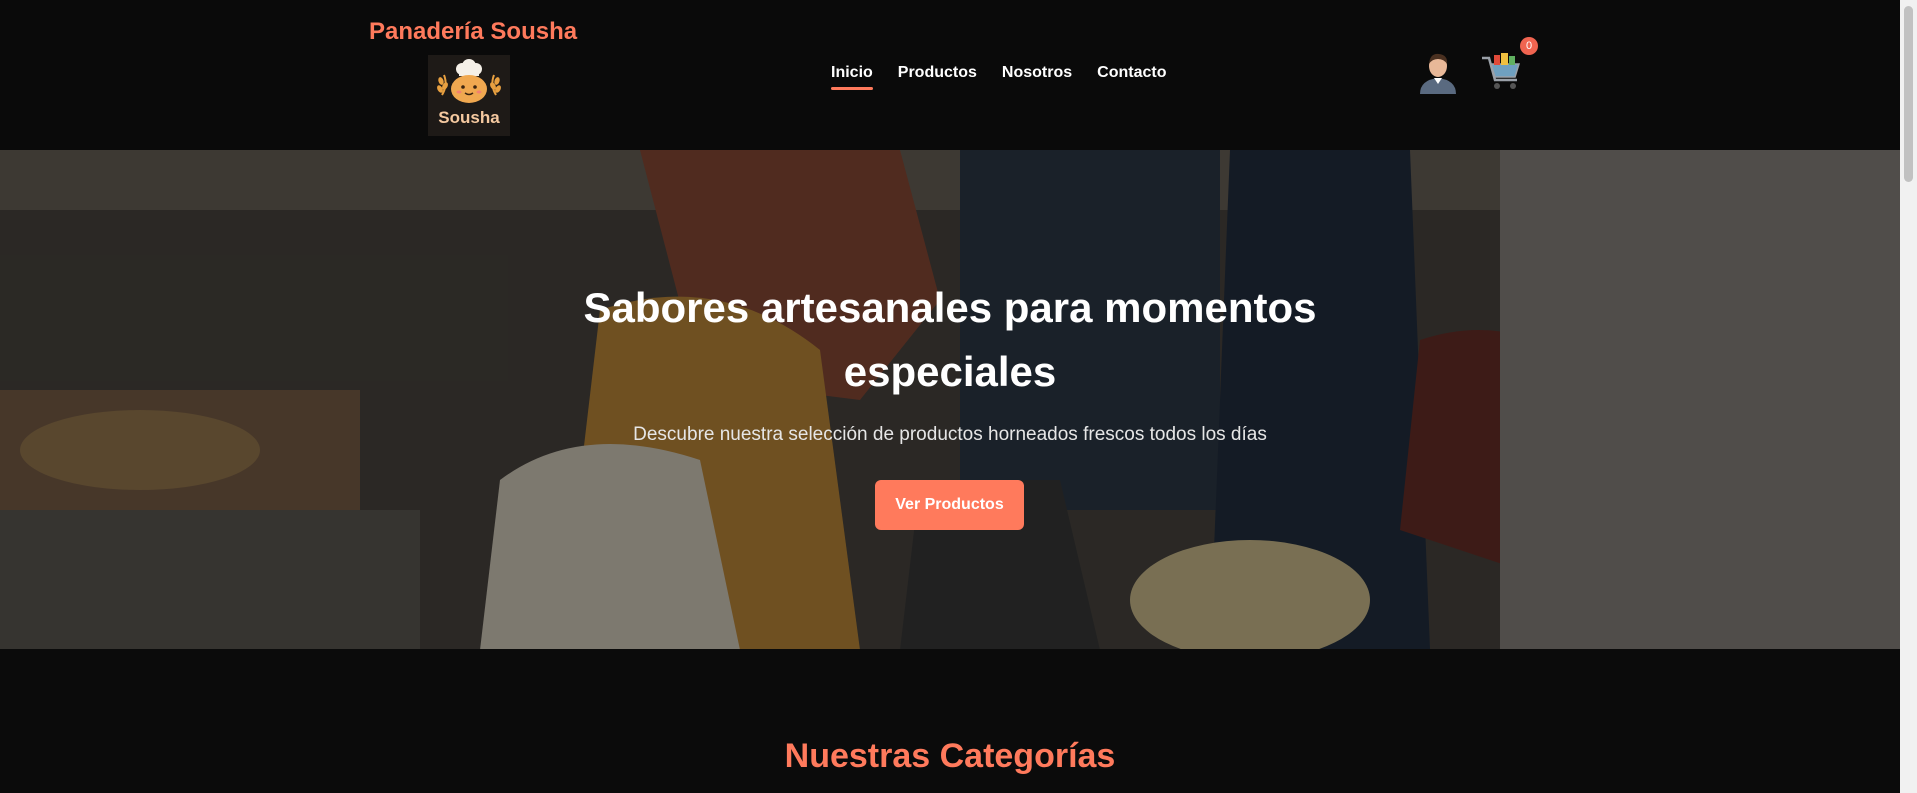 This screenshot has height=793, width=1917. Describe the element at coordinates (1529, 46) in the screenshot. I see `cart-count-badge: 0` at that location.